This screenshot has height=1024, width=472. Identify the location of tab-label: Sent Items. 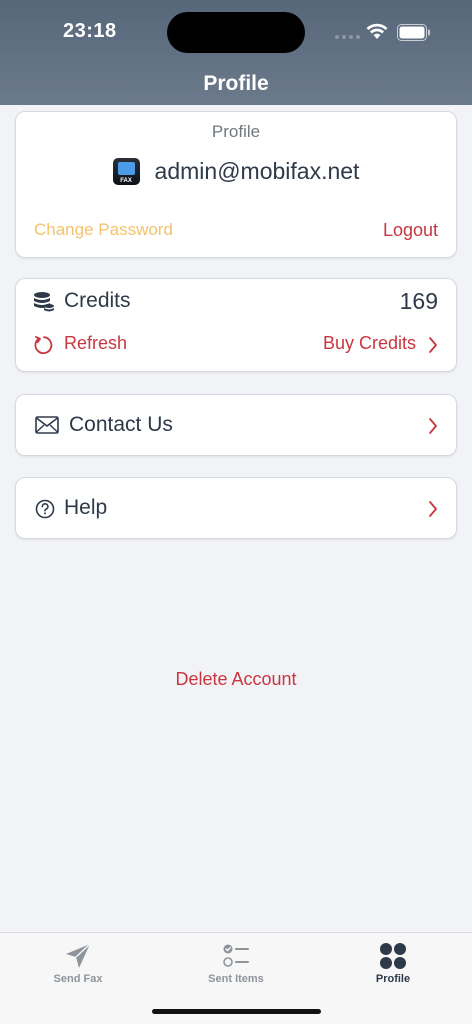
(236, 979).